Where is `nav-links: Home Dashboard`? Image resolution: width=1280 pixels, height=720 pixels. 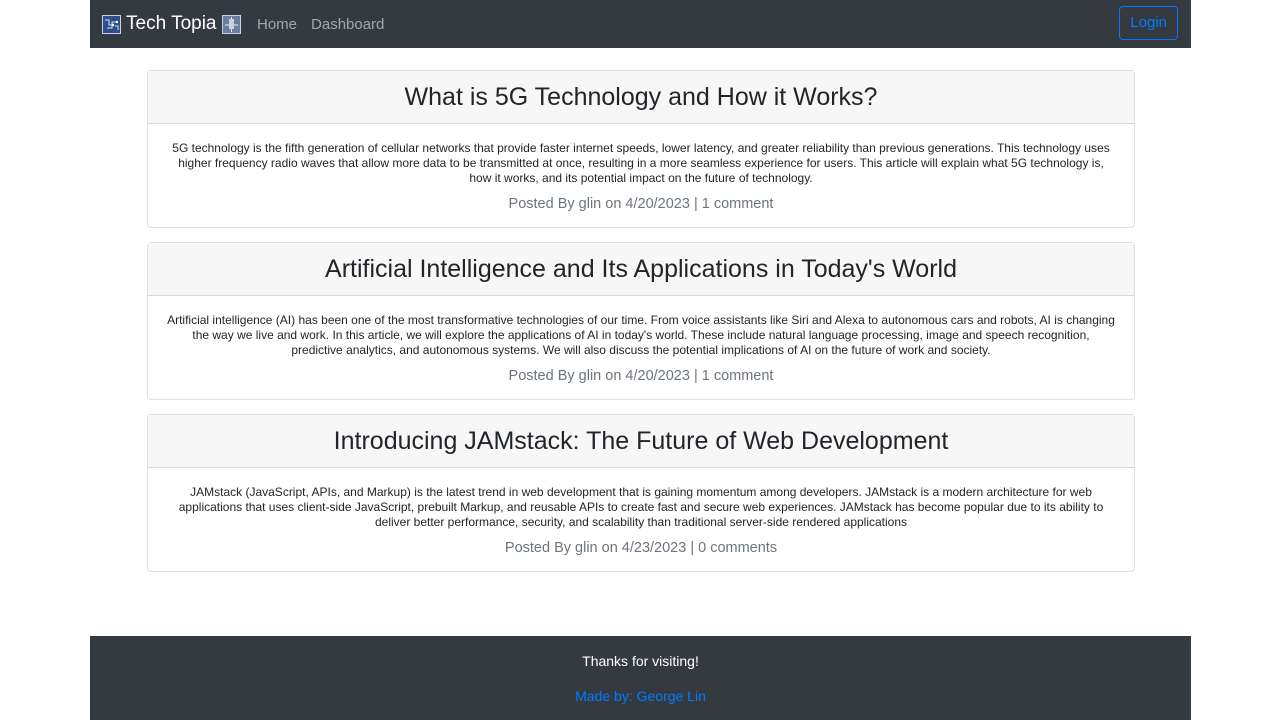
nav-links: Home Dashboard is located at coordinates (320, 24).